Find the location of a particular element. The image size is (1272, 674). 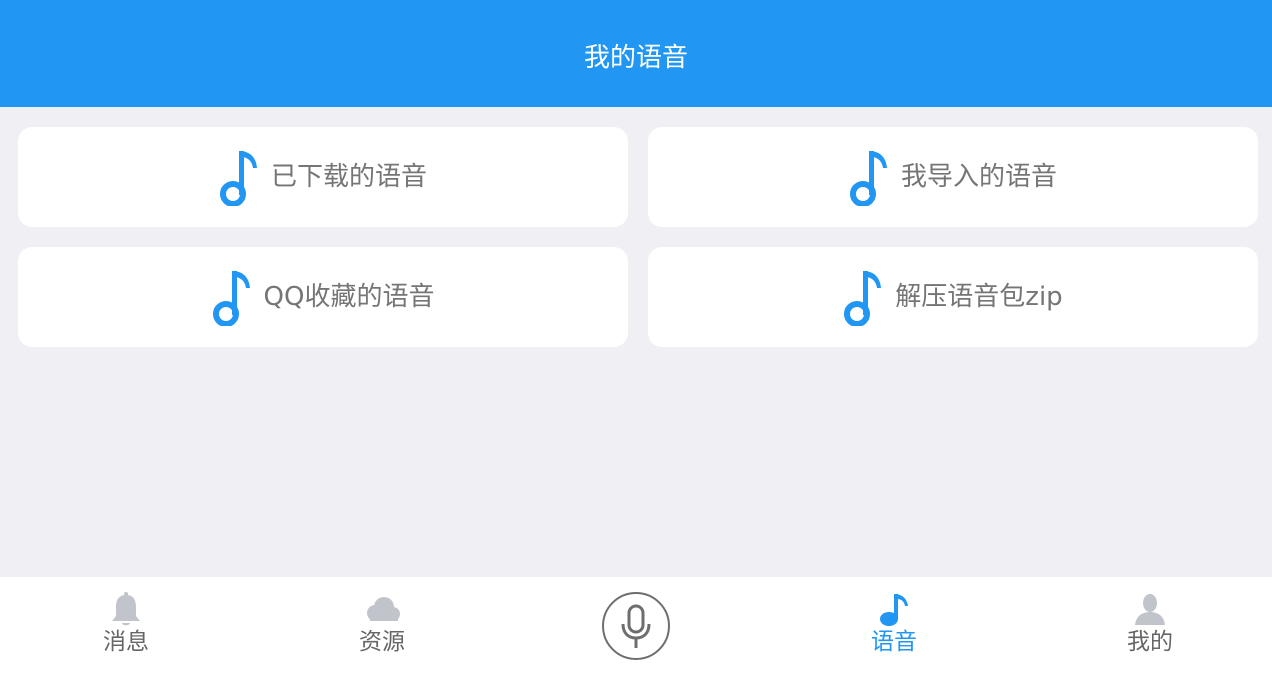

tab-label: 语音 is located at coordinates (894, 642).